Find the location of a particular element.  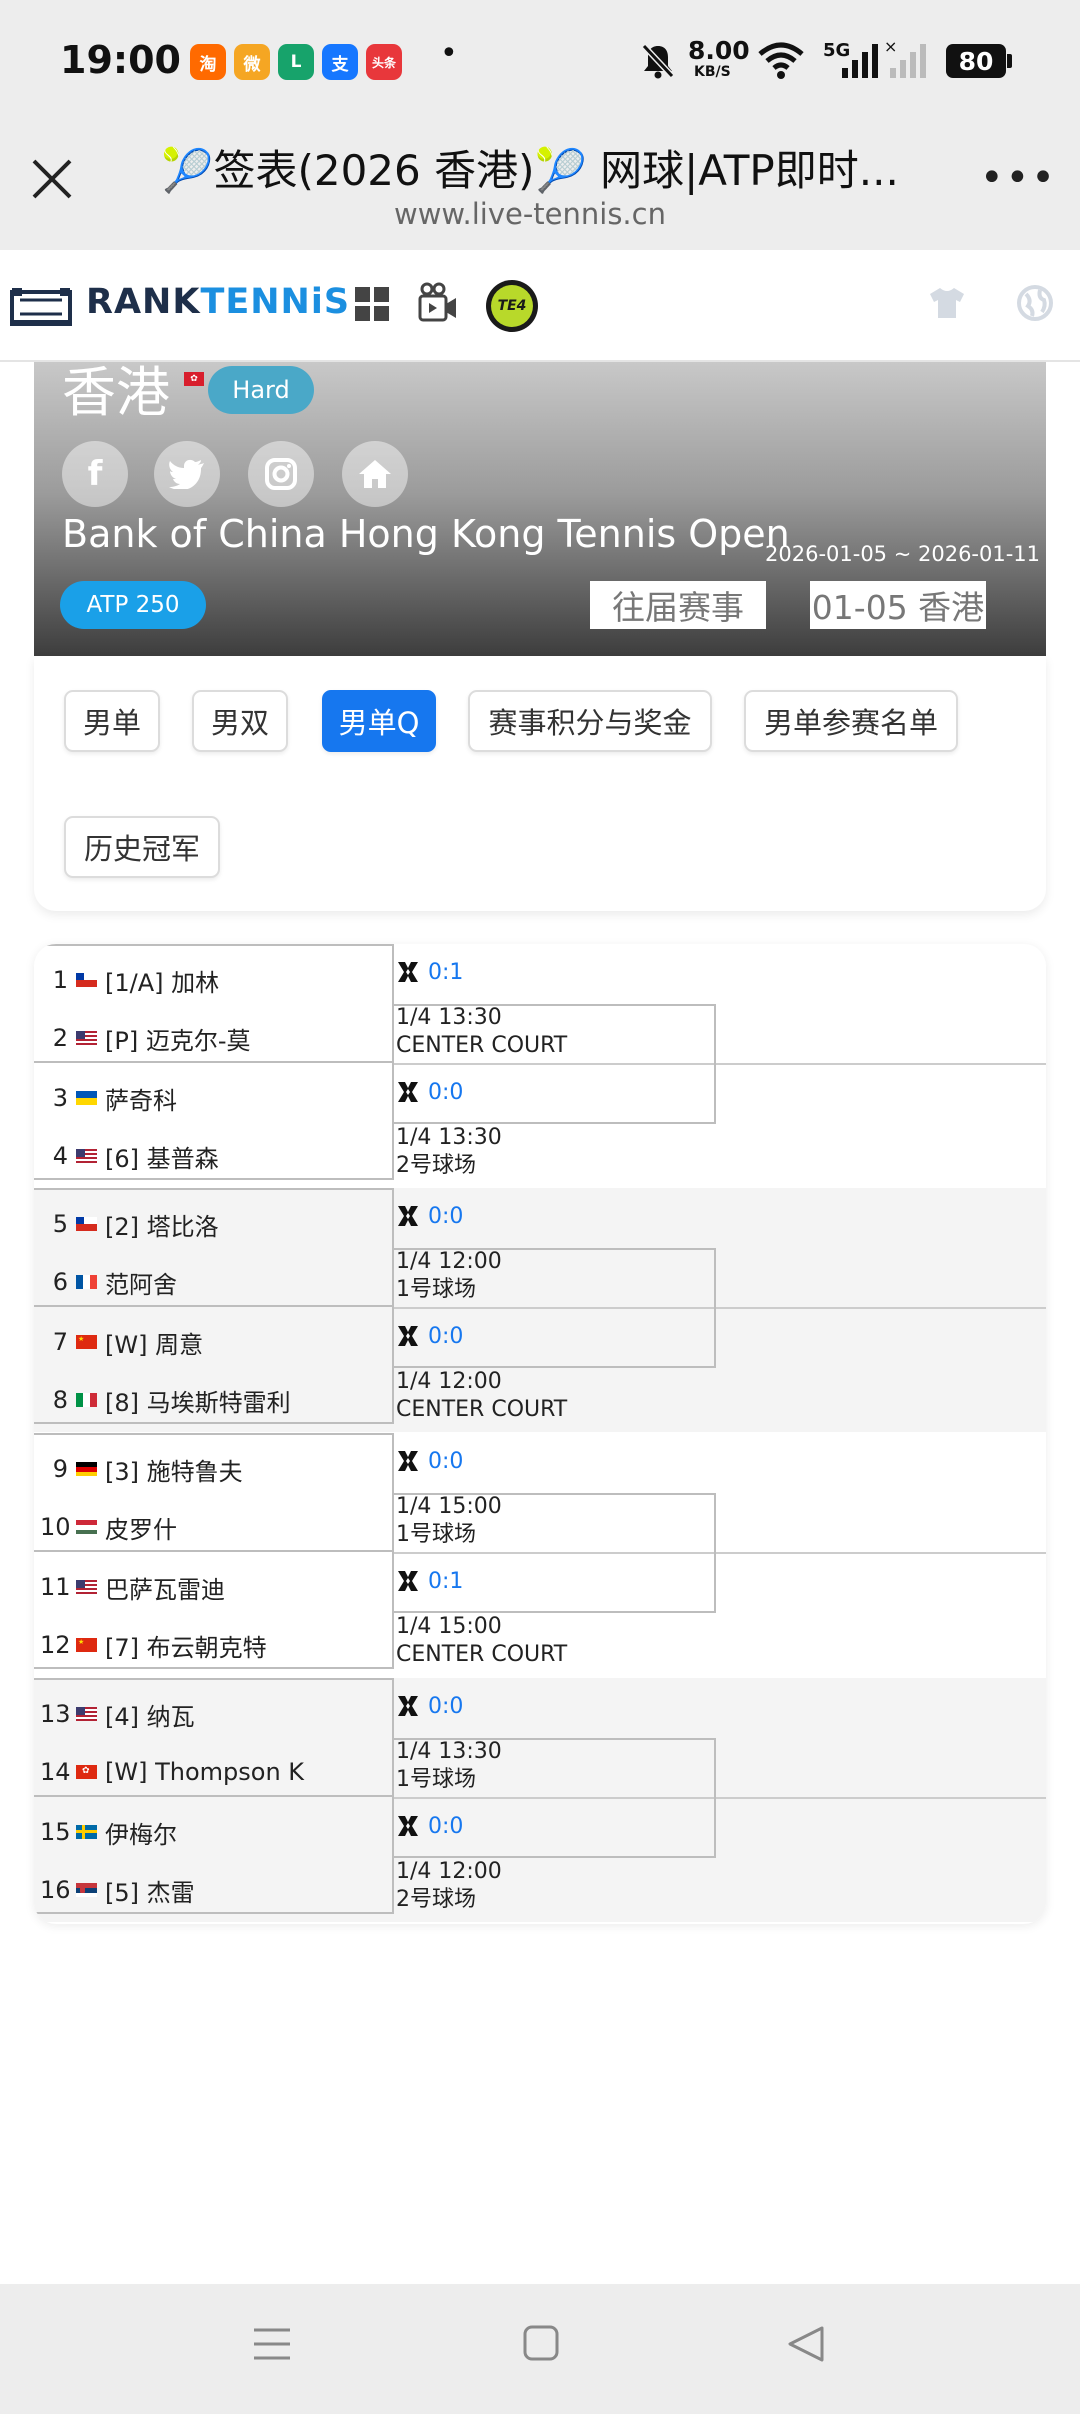

player-row: 11 巴萨瓦雷迪 is located at coordinates (132, 1587).